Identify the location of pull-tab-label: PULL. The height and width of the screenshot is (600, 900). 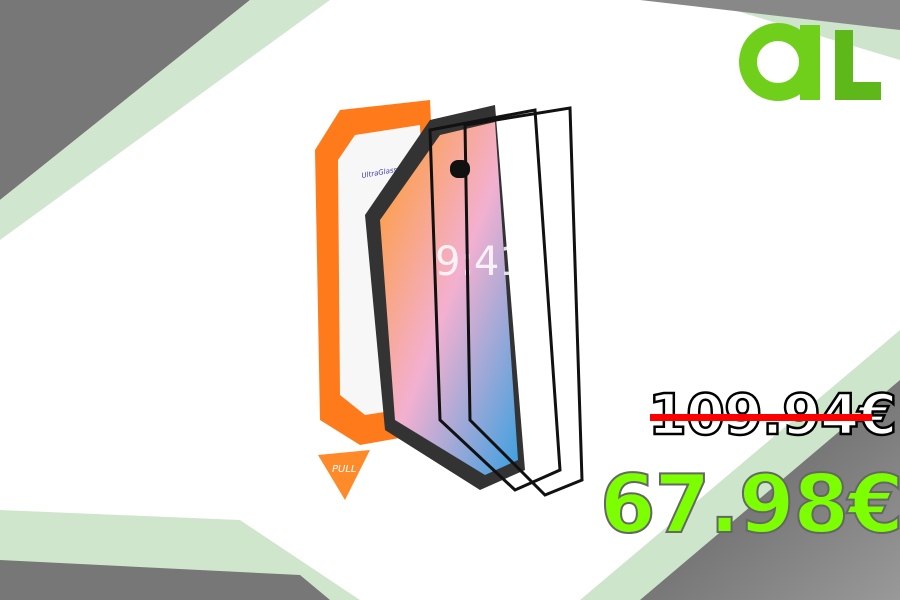
(344, 469).